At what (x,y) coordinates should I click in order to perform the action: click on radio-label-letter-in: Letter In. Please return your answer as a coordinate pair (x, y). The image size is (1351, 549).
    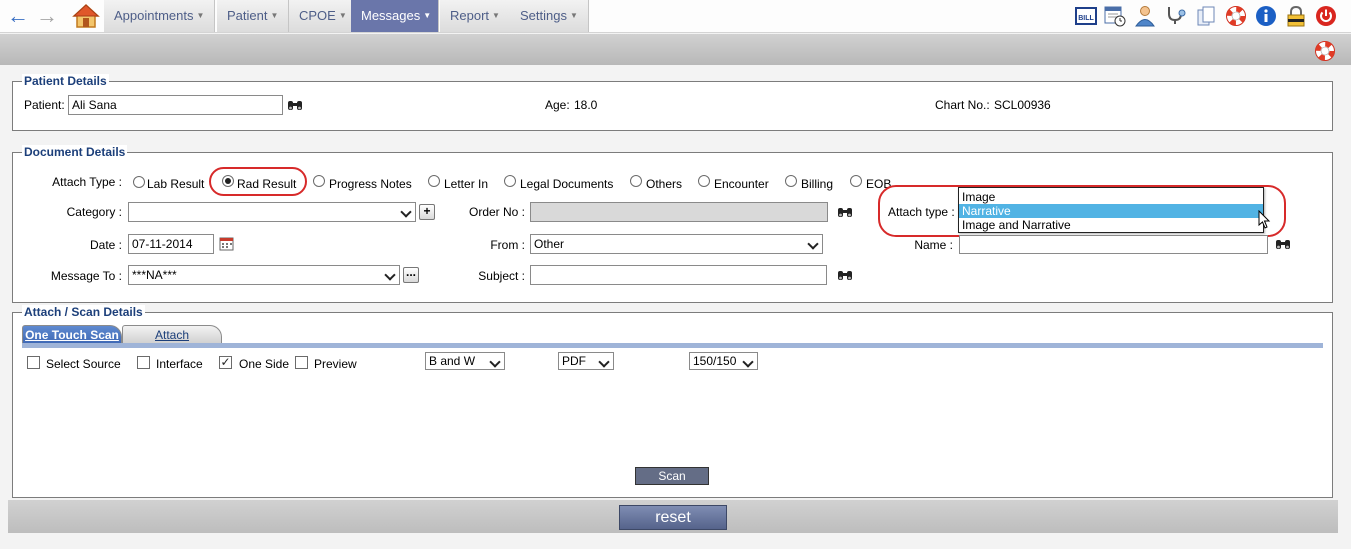
    Looking at the image, I should click on (466, 184).